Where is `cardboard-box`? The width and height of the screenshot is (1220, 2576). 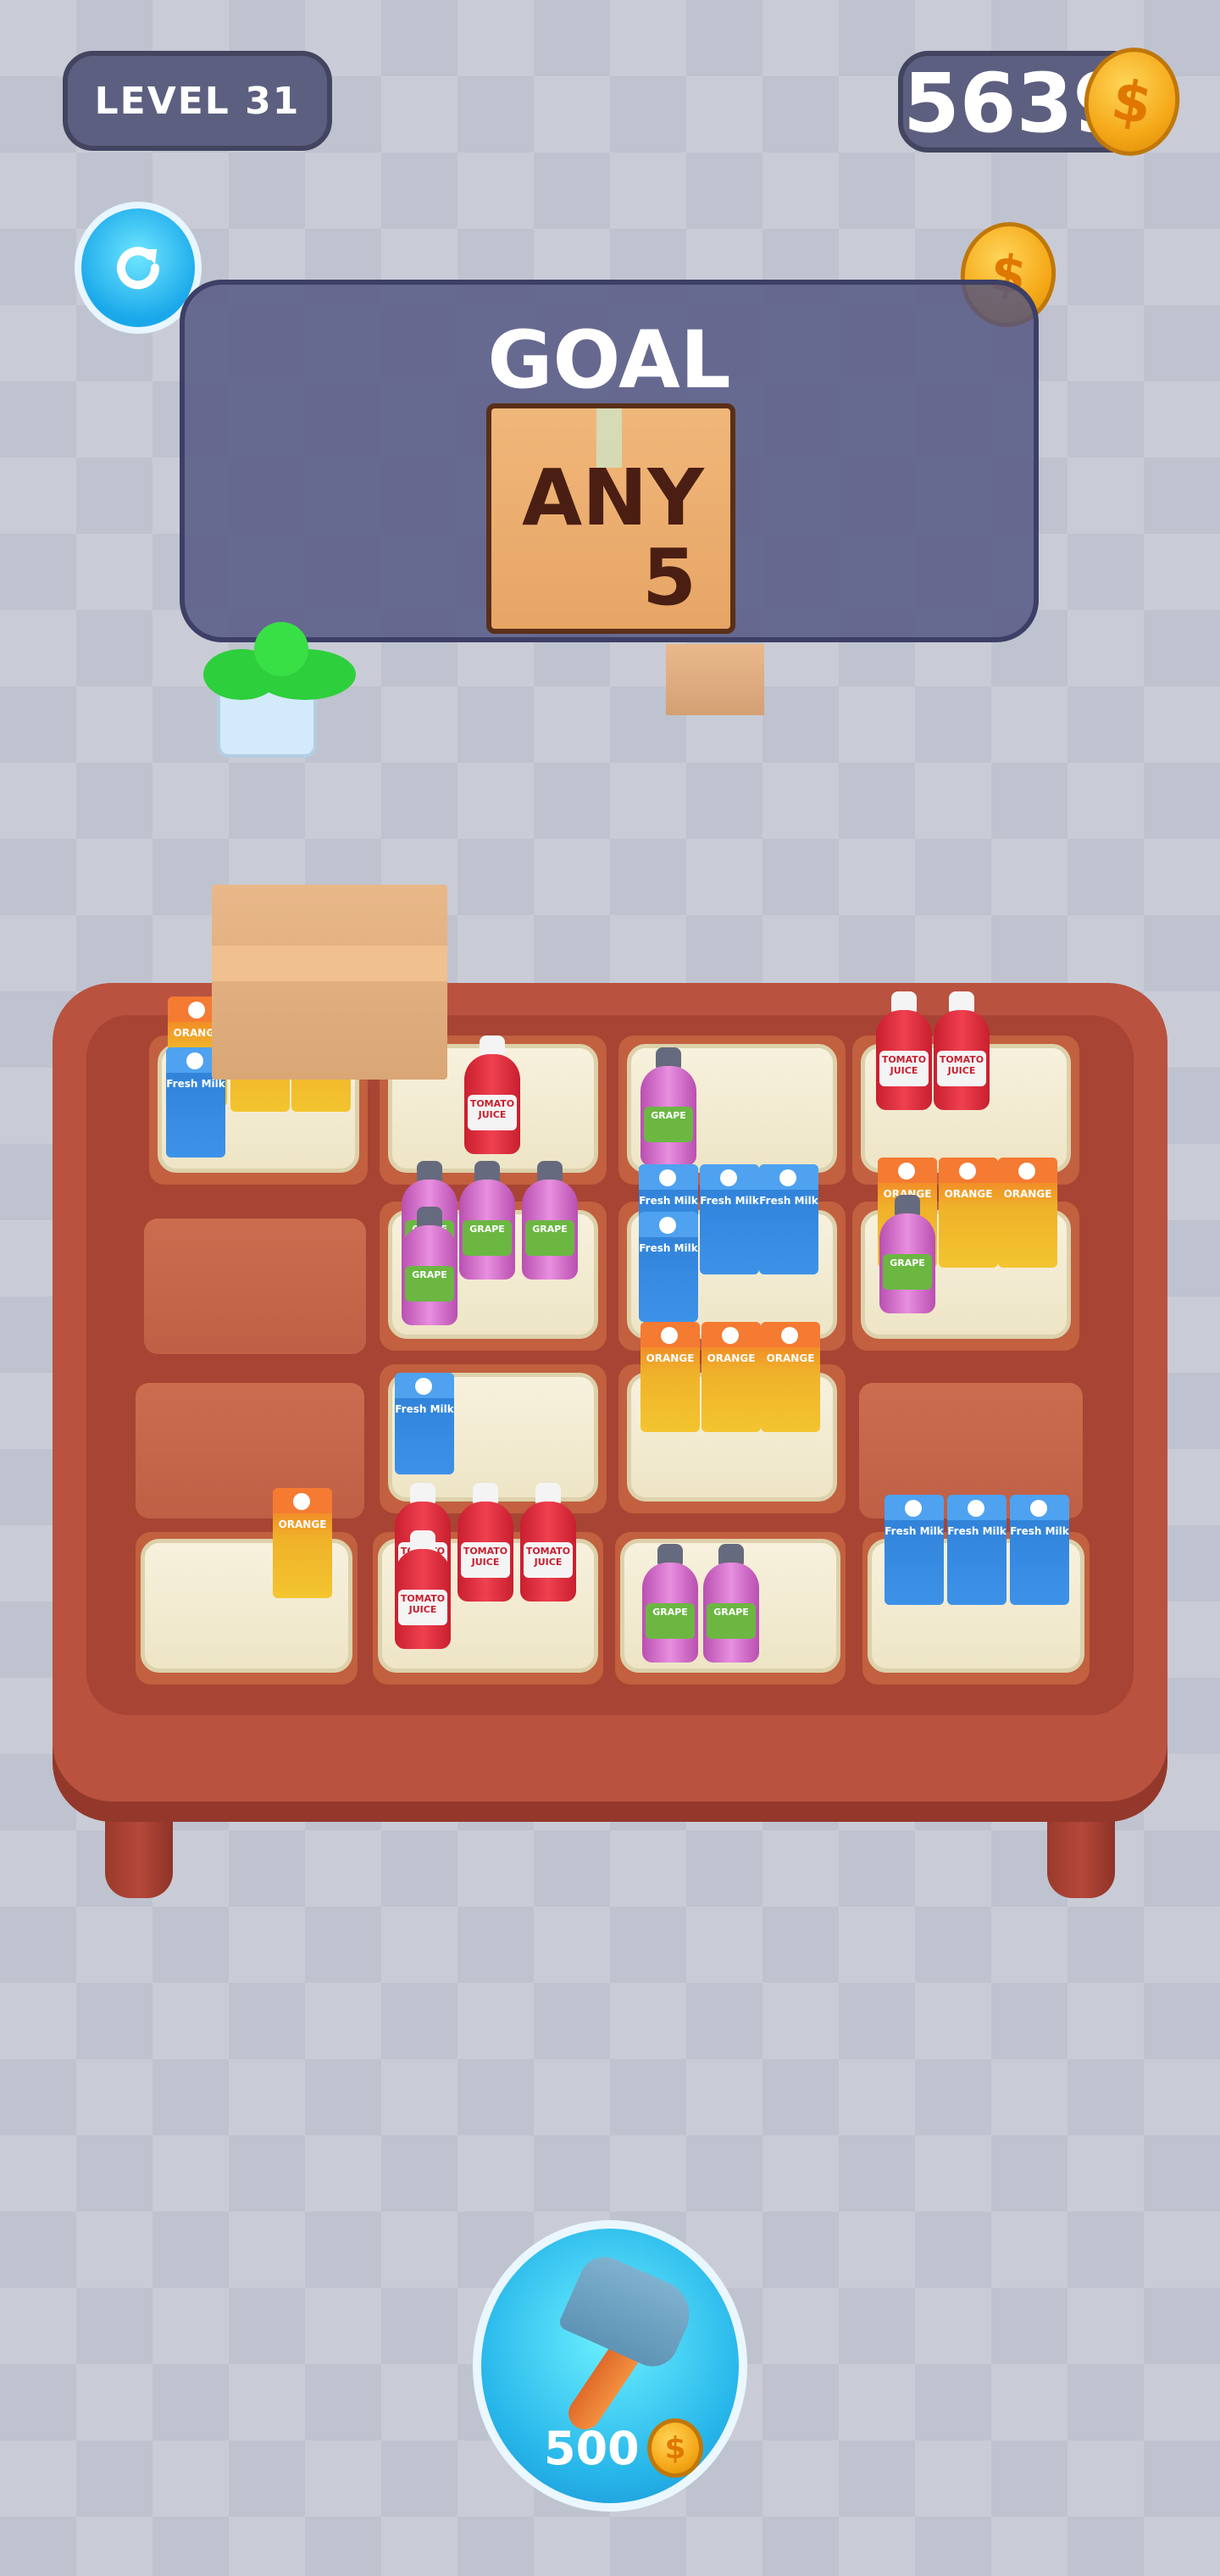 cardboard-box is located at coordinates (329, 982).